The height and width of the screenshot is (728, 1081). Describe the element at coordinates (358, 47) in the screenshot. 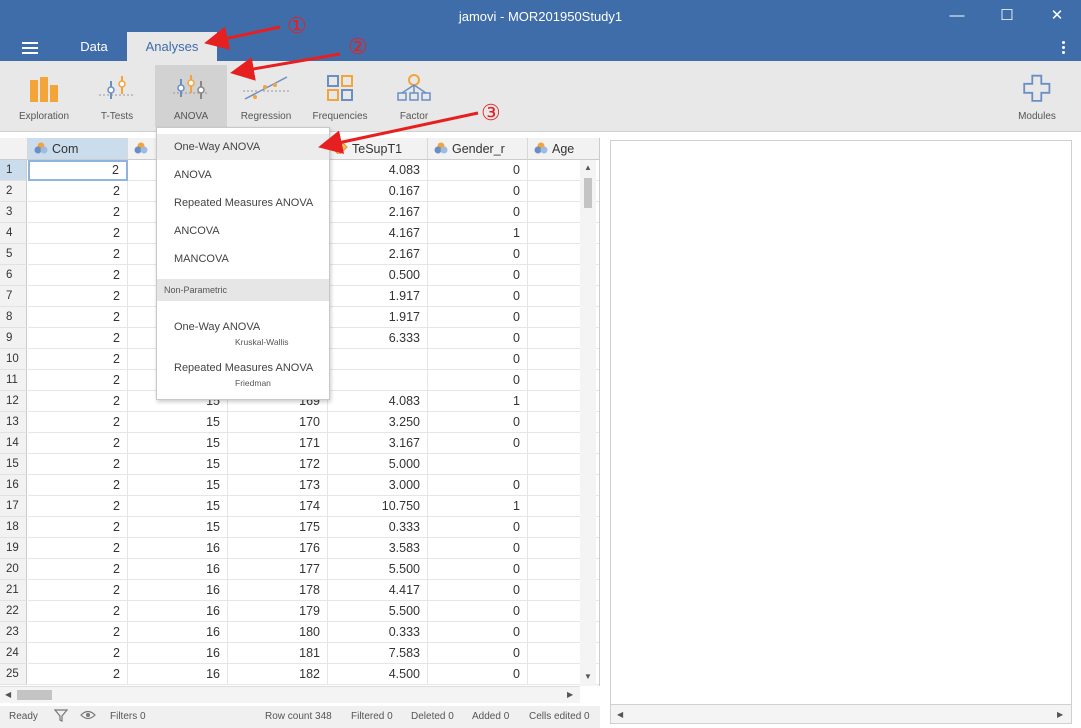

I see `annotation-number-2: ②` at that location.